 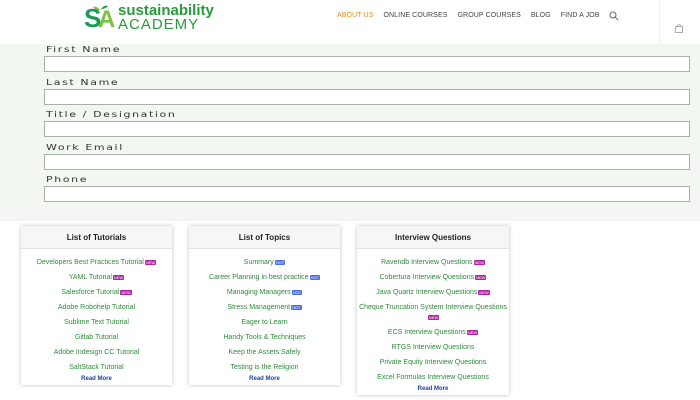 I want to click on first-name-input, so click(x=367, y=64).